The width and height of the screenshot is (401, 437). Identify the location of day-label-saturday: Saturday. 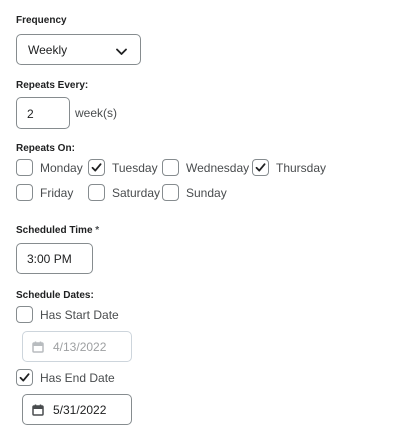
(136, 193).